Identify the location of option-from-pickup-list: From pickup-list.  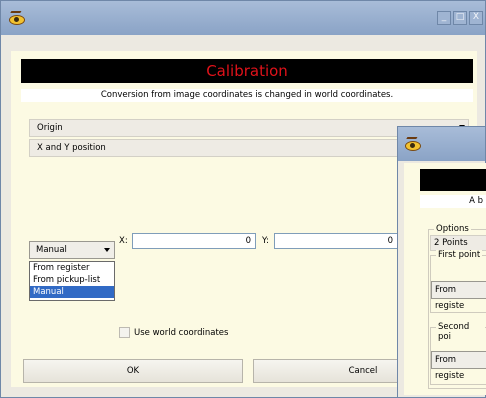
(72, 280).